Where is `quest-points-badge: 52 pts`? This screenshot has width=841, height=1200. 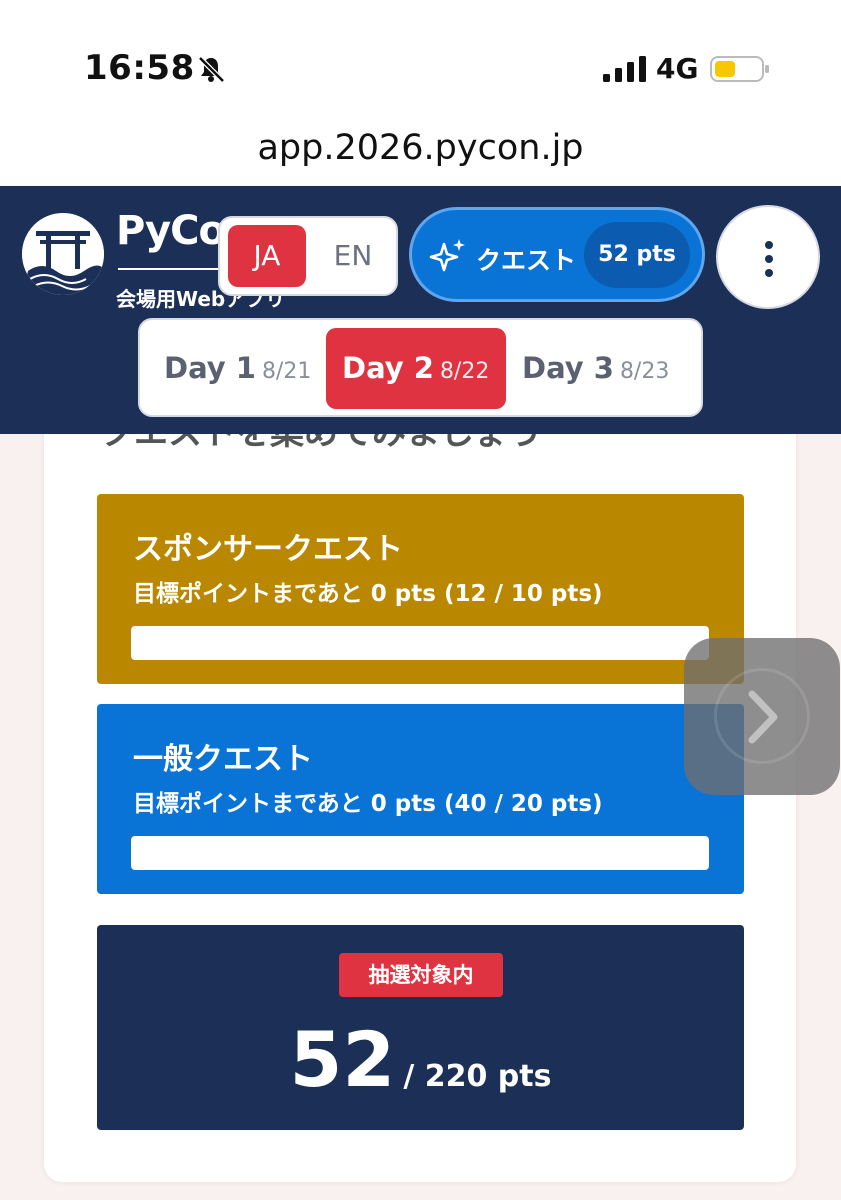
quest-points-badge: 52 pts is located at coordinates (637, 255).